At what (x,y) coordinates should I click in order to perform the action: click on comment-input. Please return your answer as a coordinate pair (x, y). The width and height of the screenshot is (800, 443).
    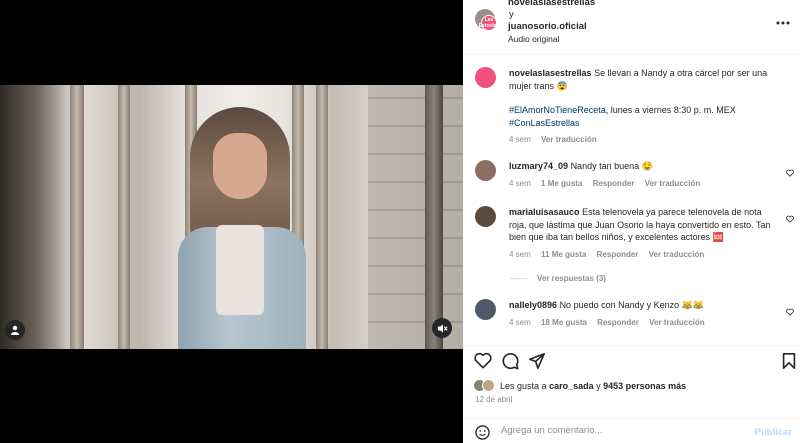
    Looking at the image, I should click on (621, 430).